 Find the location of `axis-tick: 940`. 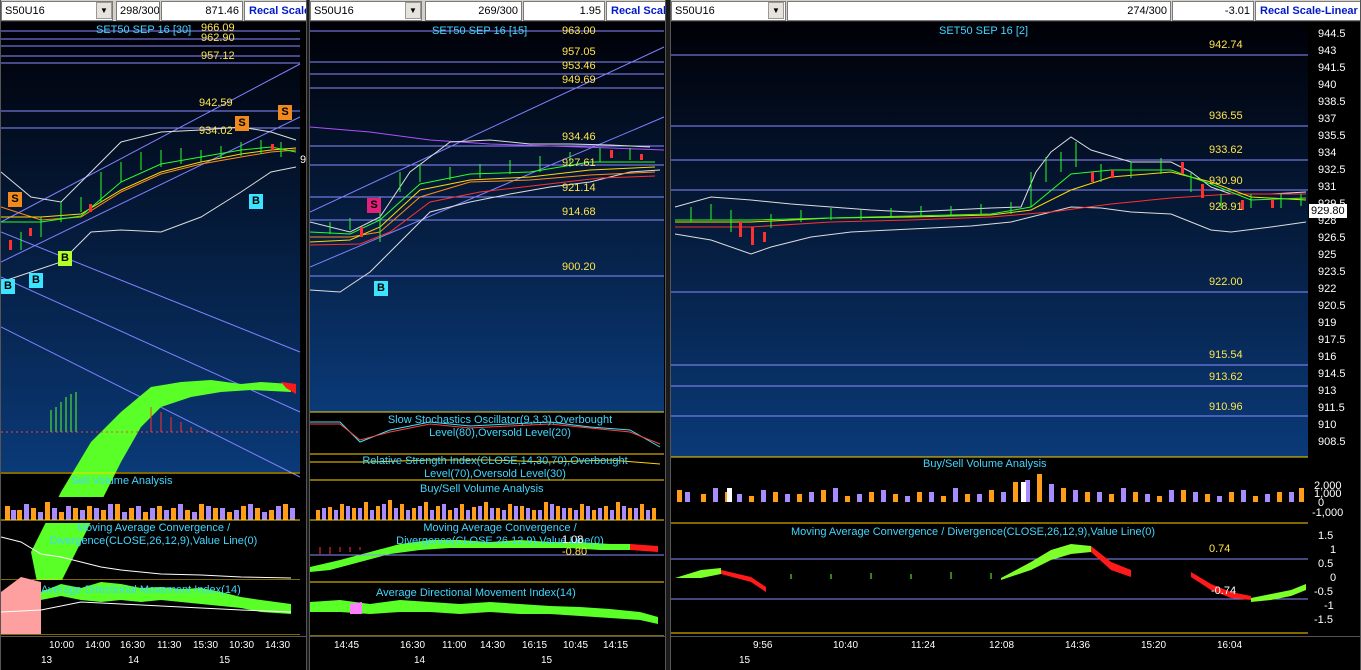

axis-tick: 940 is located at coordinates (1327, 85).